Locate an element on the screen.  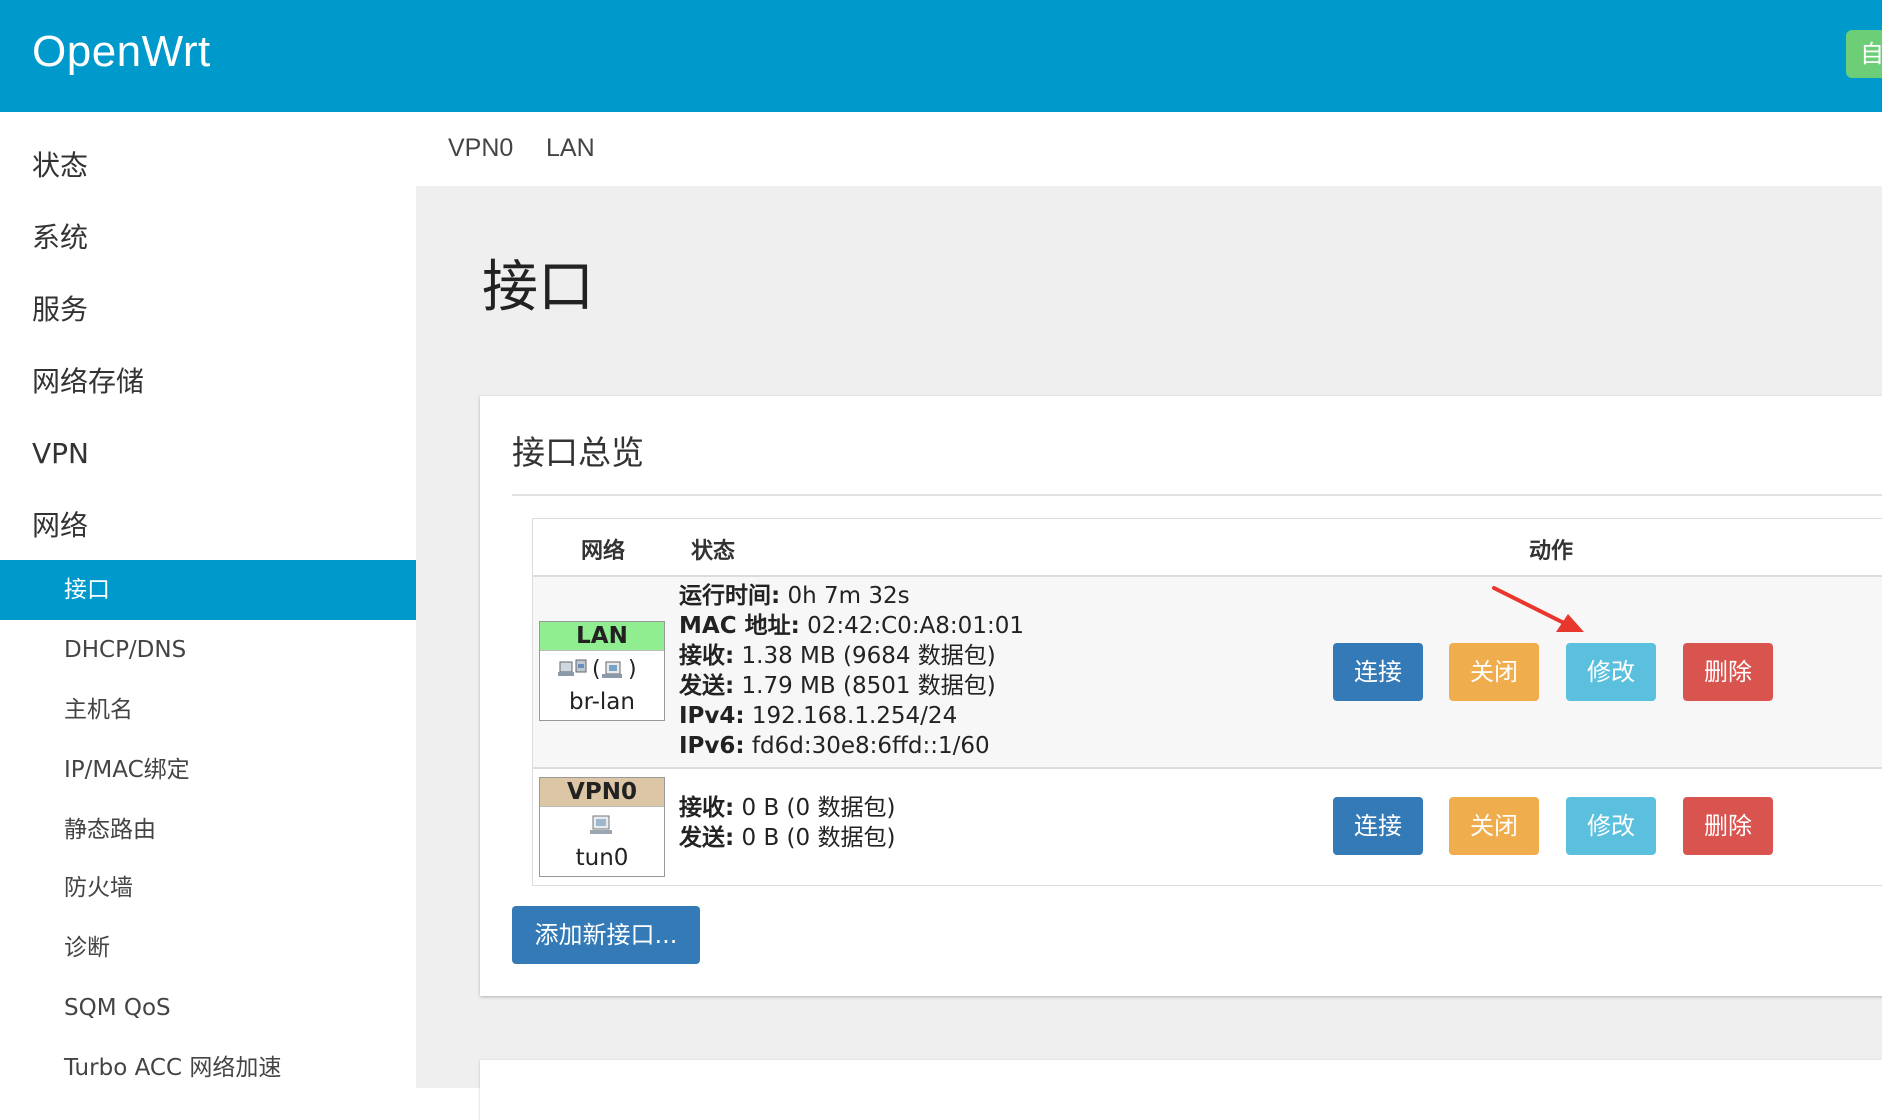
sidebar-item-interfaces: 接口 is located at coordinates (208, 590).